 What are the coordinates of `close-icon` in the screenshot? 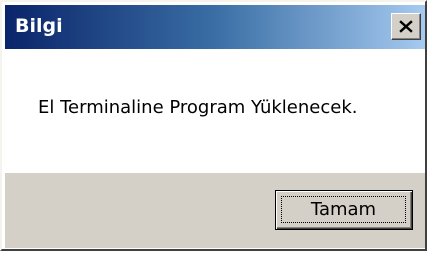 It's located at (406, 26).